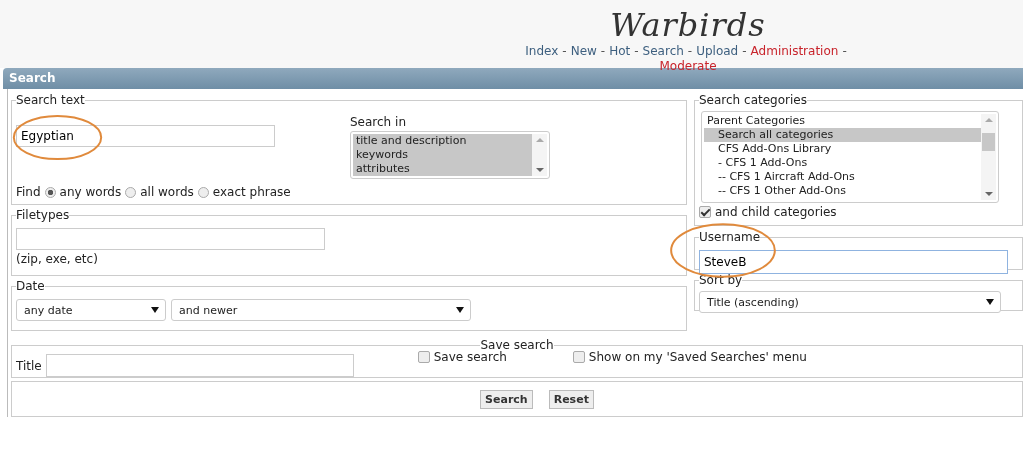  Describe the element at coordinates (50, 100) in the screenshot. I see `group-legend: Search text` at that location.